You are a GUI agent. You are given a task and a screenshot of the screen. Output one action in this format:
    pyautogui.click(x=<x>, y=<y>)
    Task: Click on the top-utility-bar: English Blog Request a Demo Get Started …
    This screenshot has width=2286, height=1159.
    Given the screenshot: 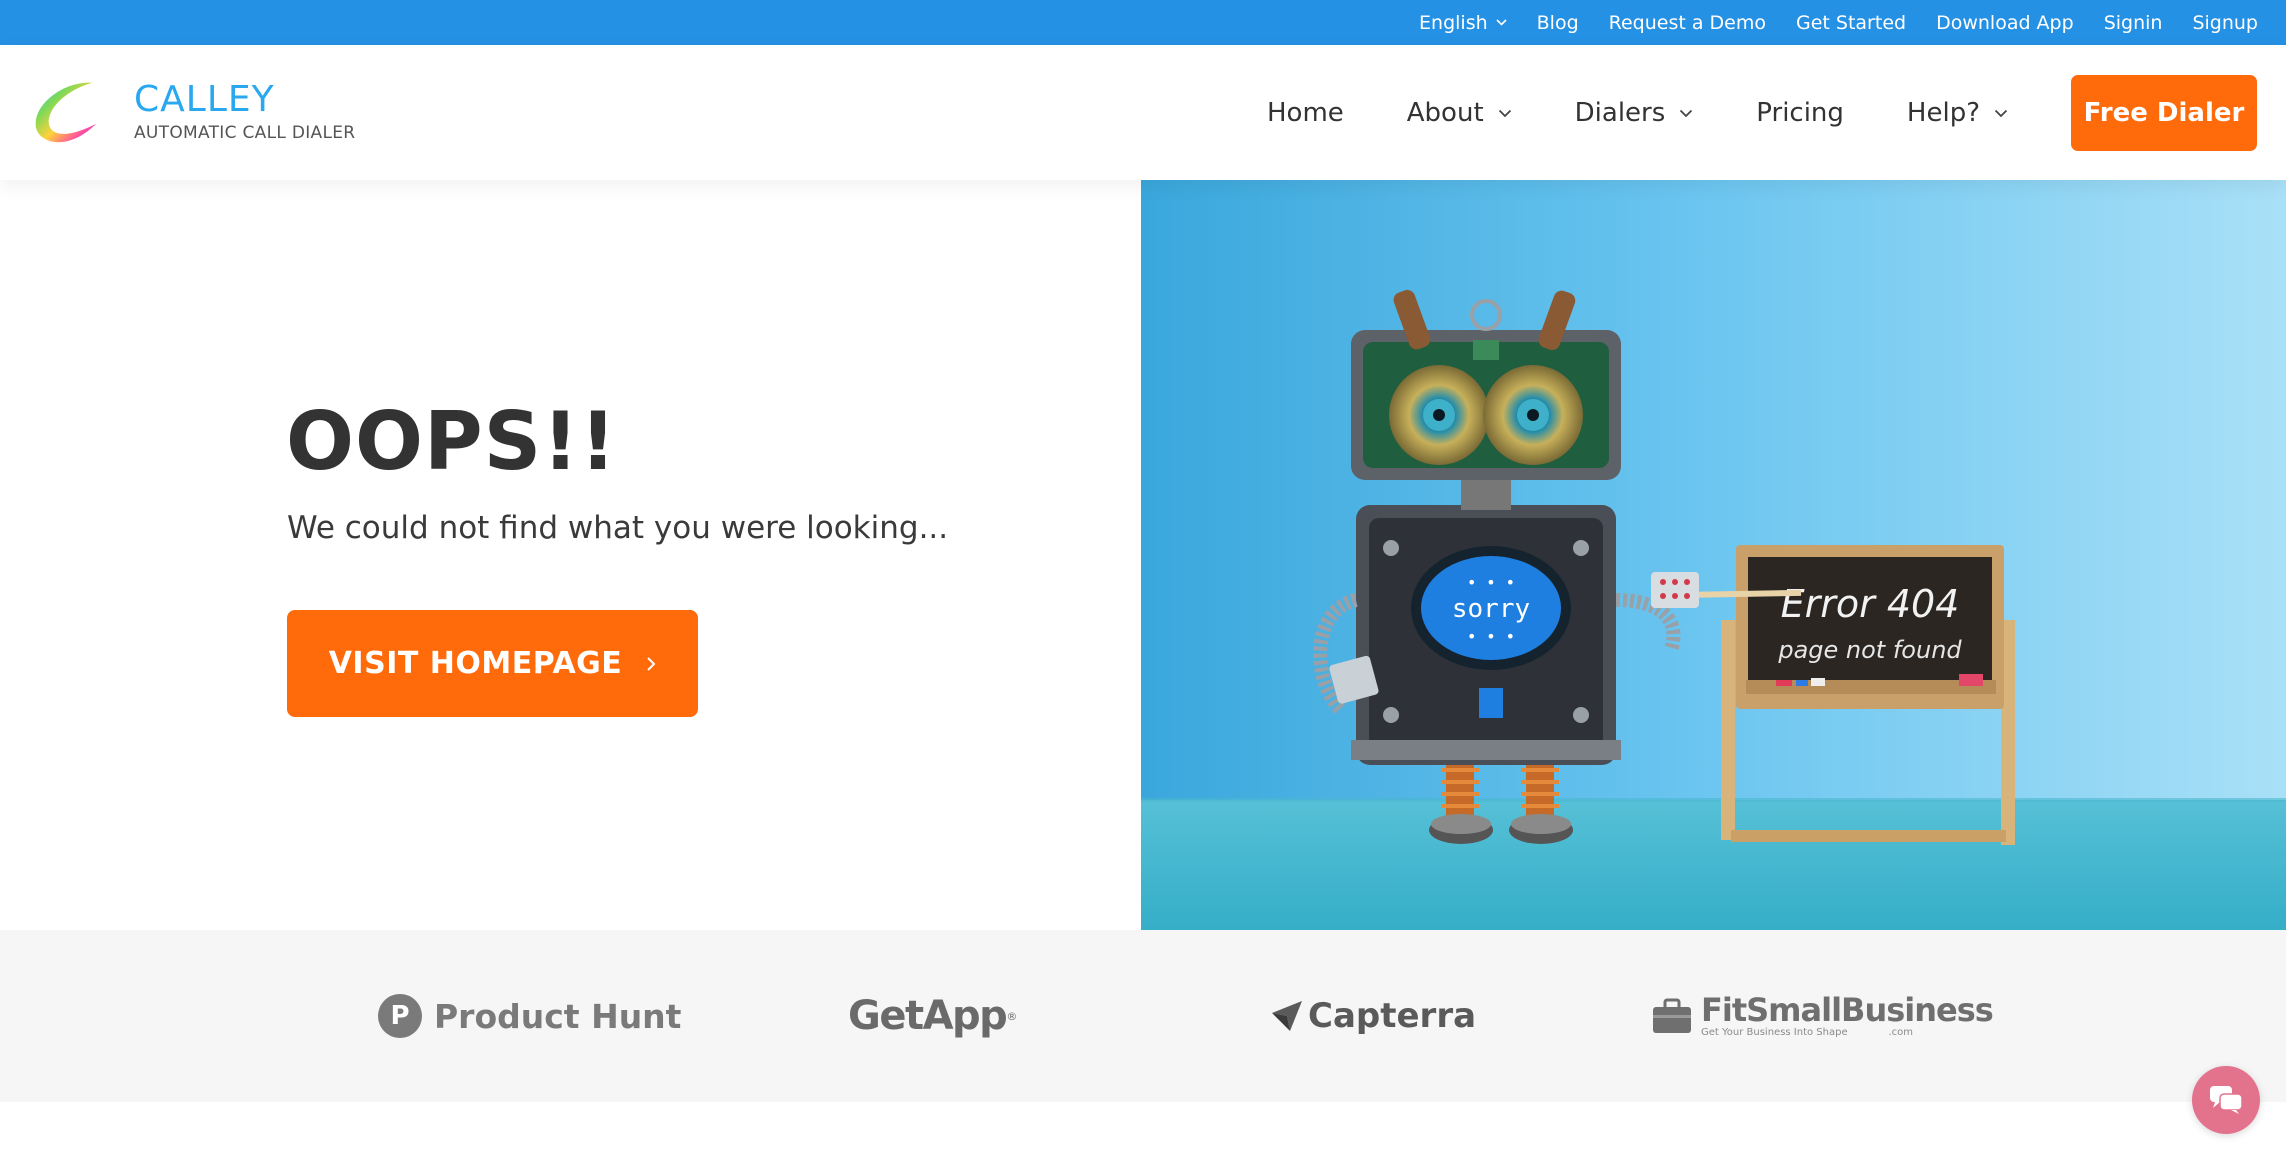 What is the action you would take?
    pyautogui.click(x=1143, y=22)
    